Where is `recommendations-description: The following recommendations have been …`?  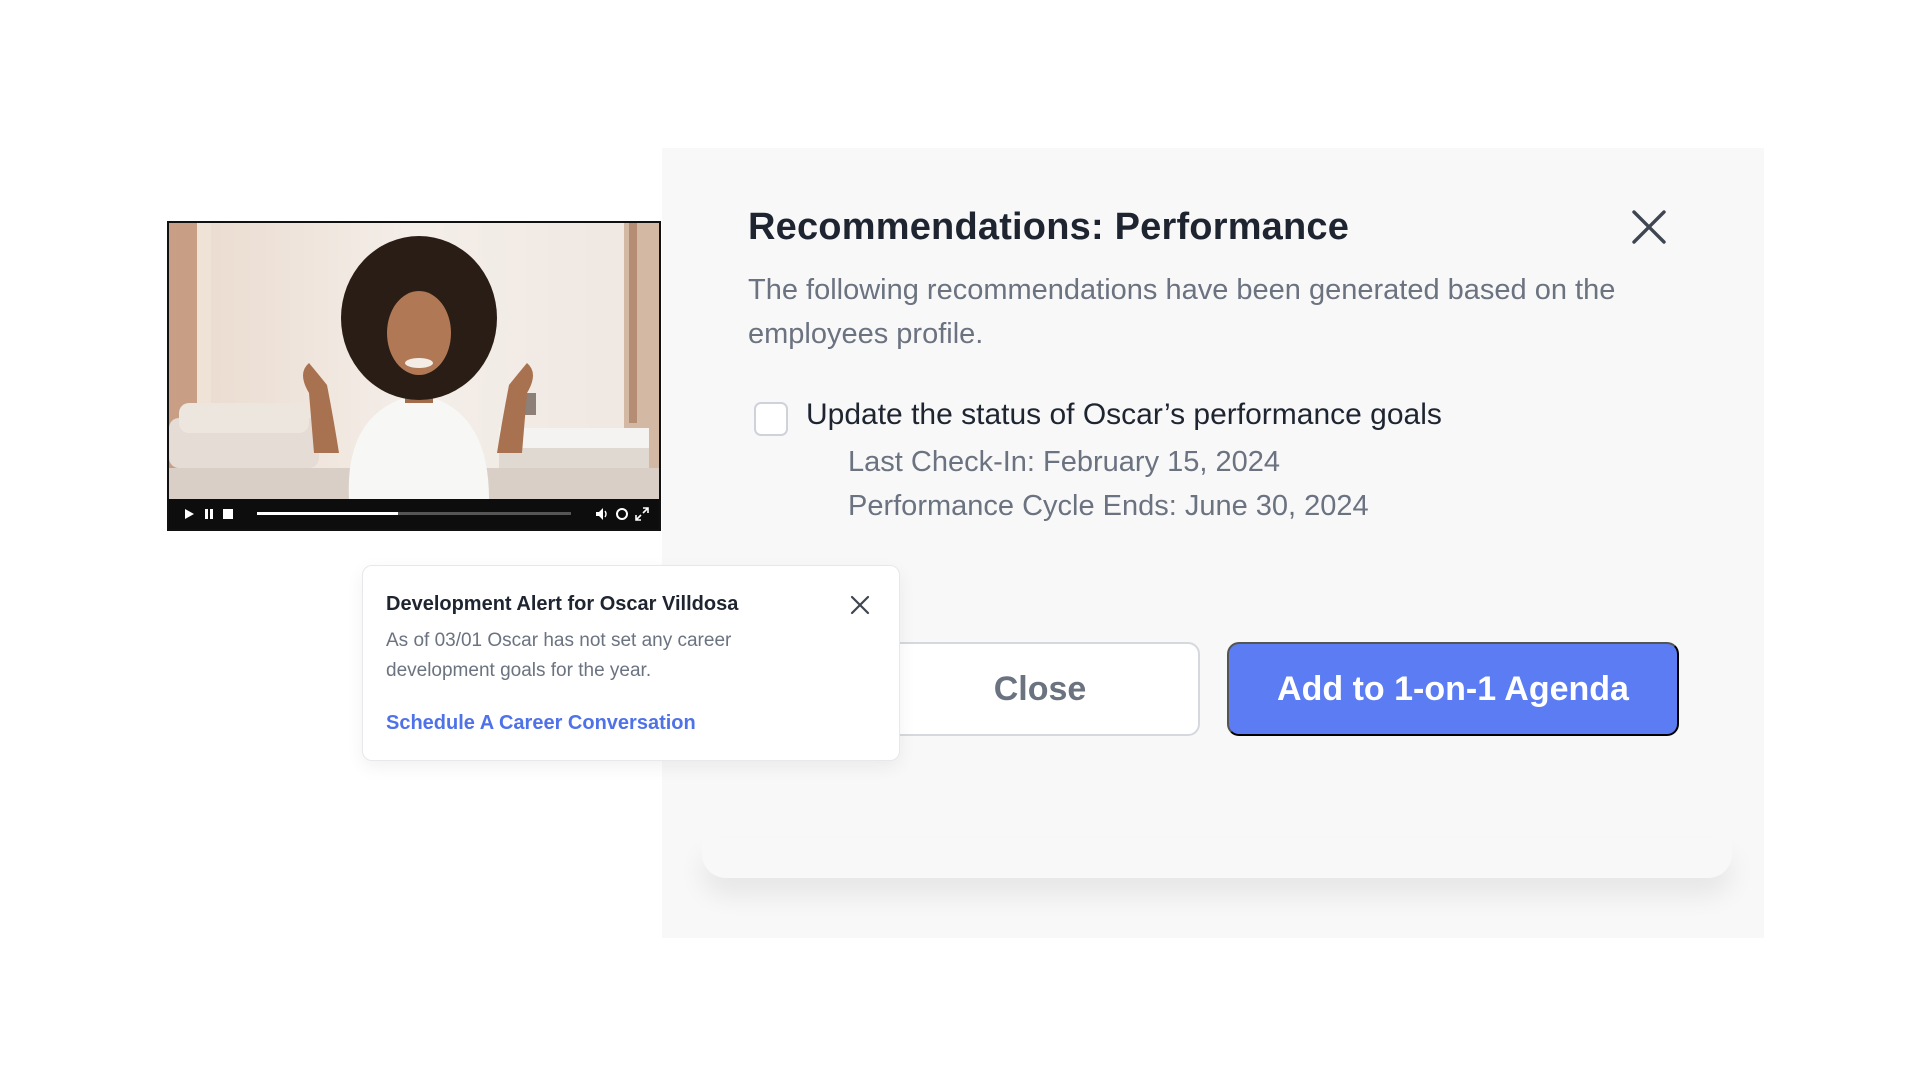 recommendations-description: The following recommendations have been … is located at coordinates (1182, 312).